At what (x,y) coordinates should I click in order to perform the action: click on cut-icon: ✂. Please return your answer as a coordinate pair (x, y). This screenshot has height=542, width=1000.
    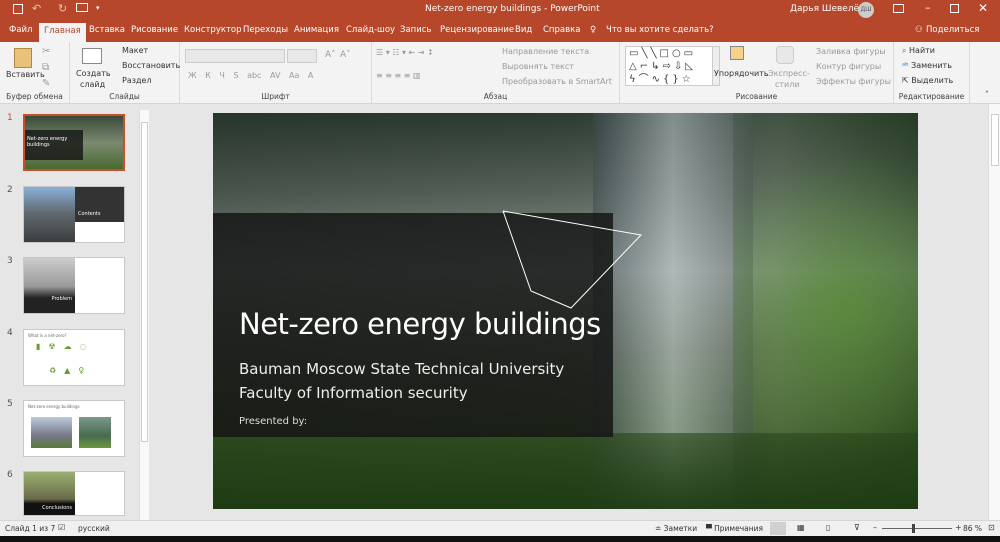
    Looking at the image, I should click on (46, 51).